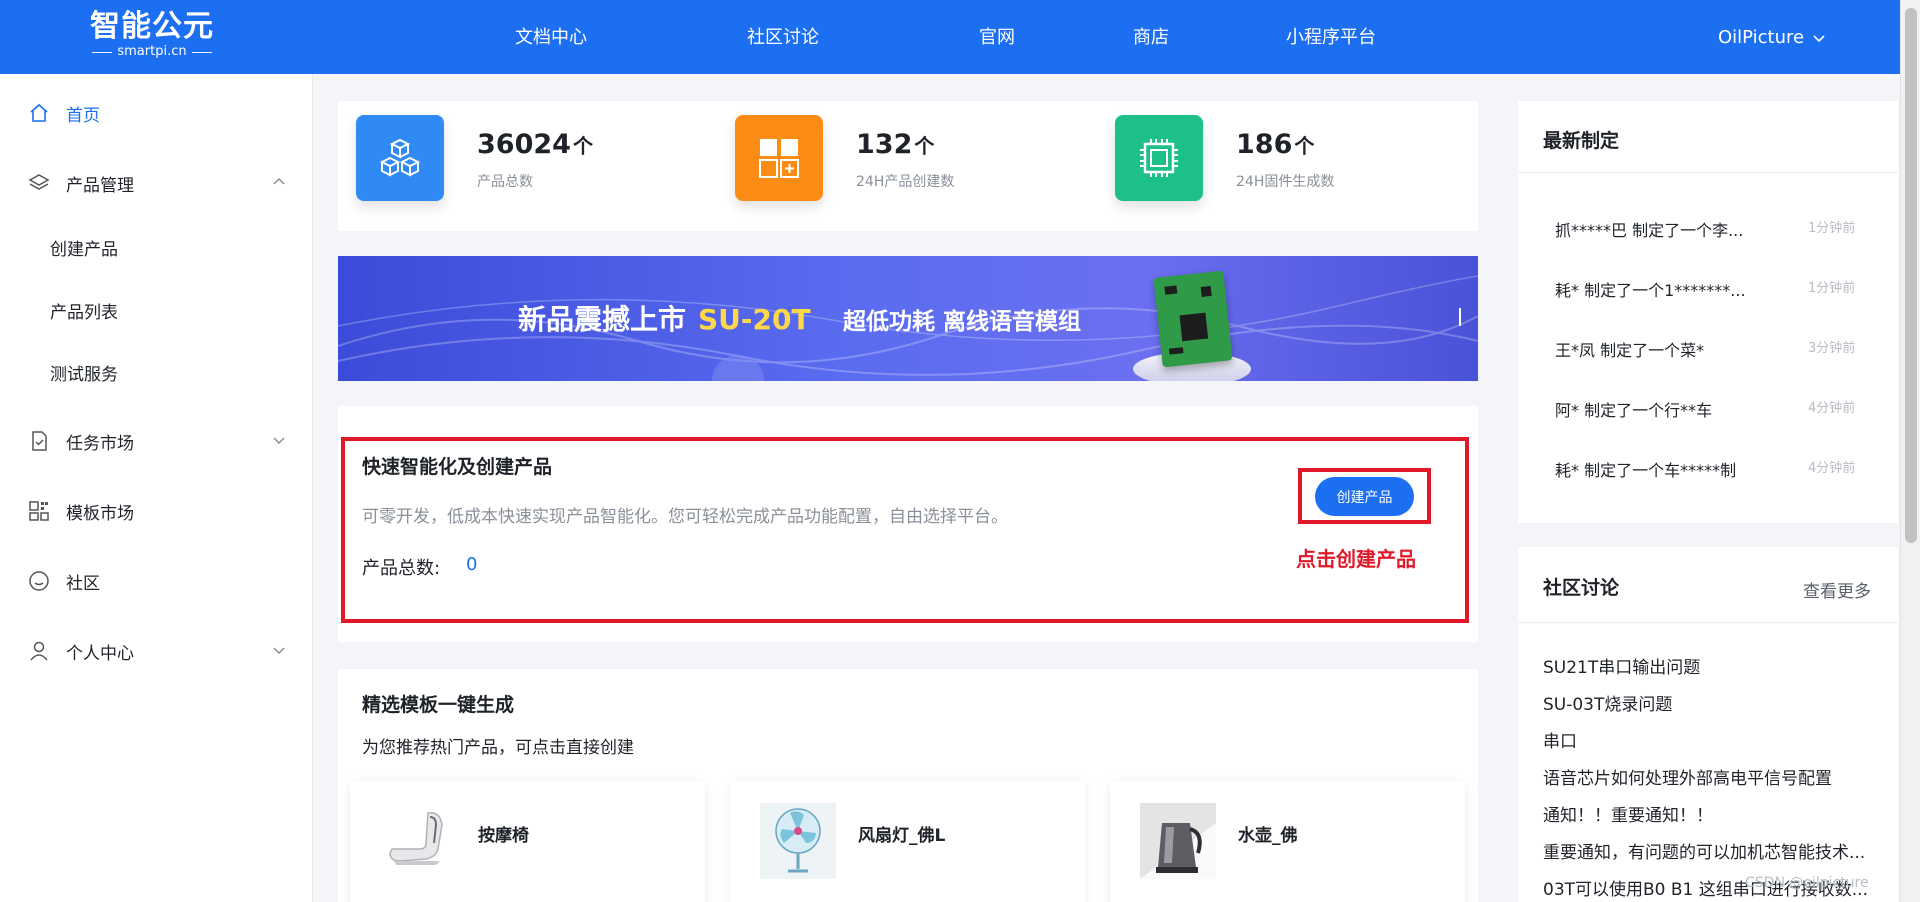 The image size is (1920, 902). I want to click on template-card-fan-light: 风扇灯_佛L, so click(907, 841).